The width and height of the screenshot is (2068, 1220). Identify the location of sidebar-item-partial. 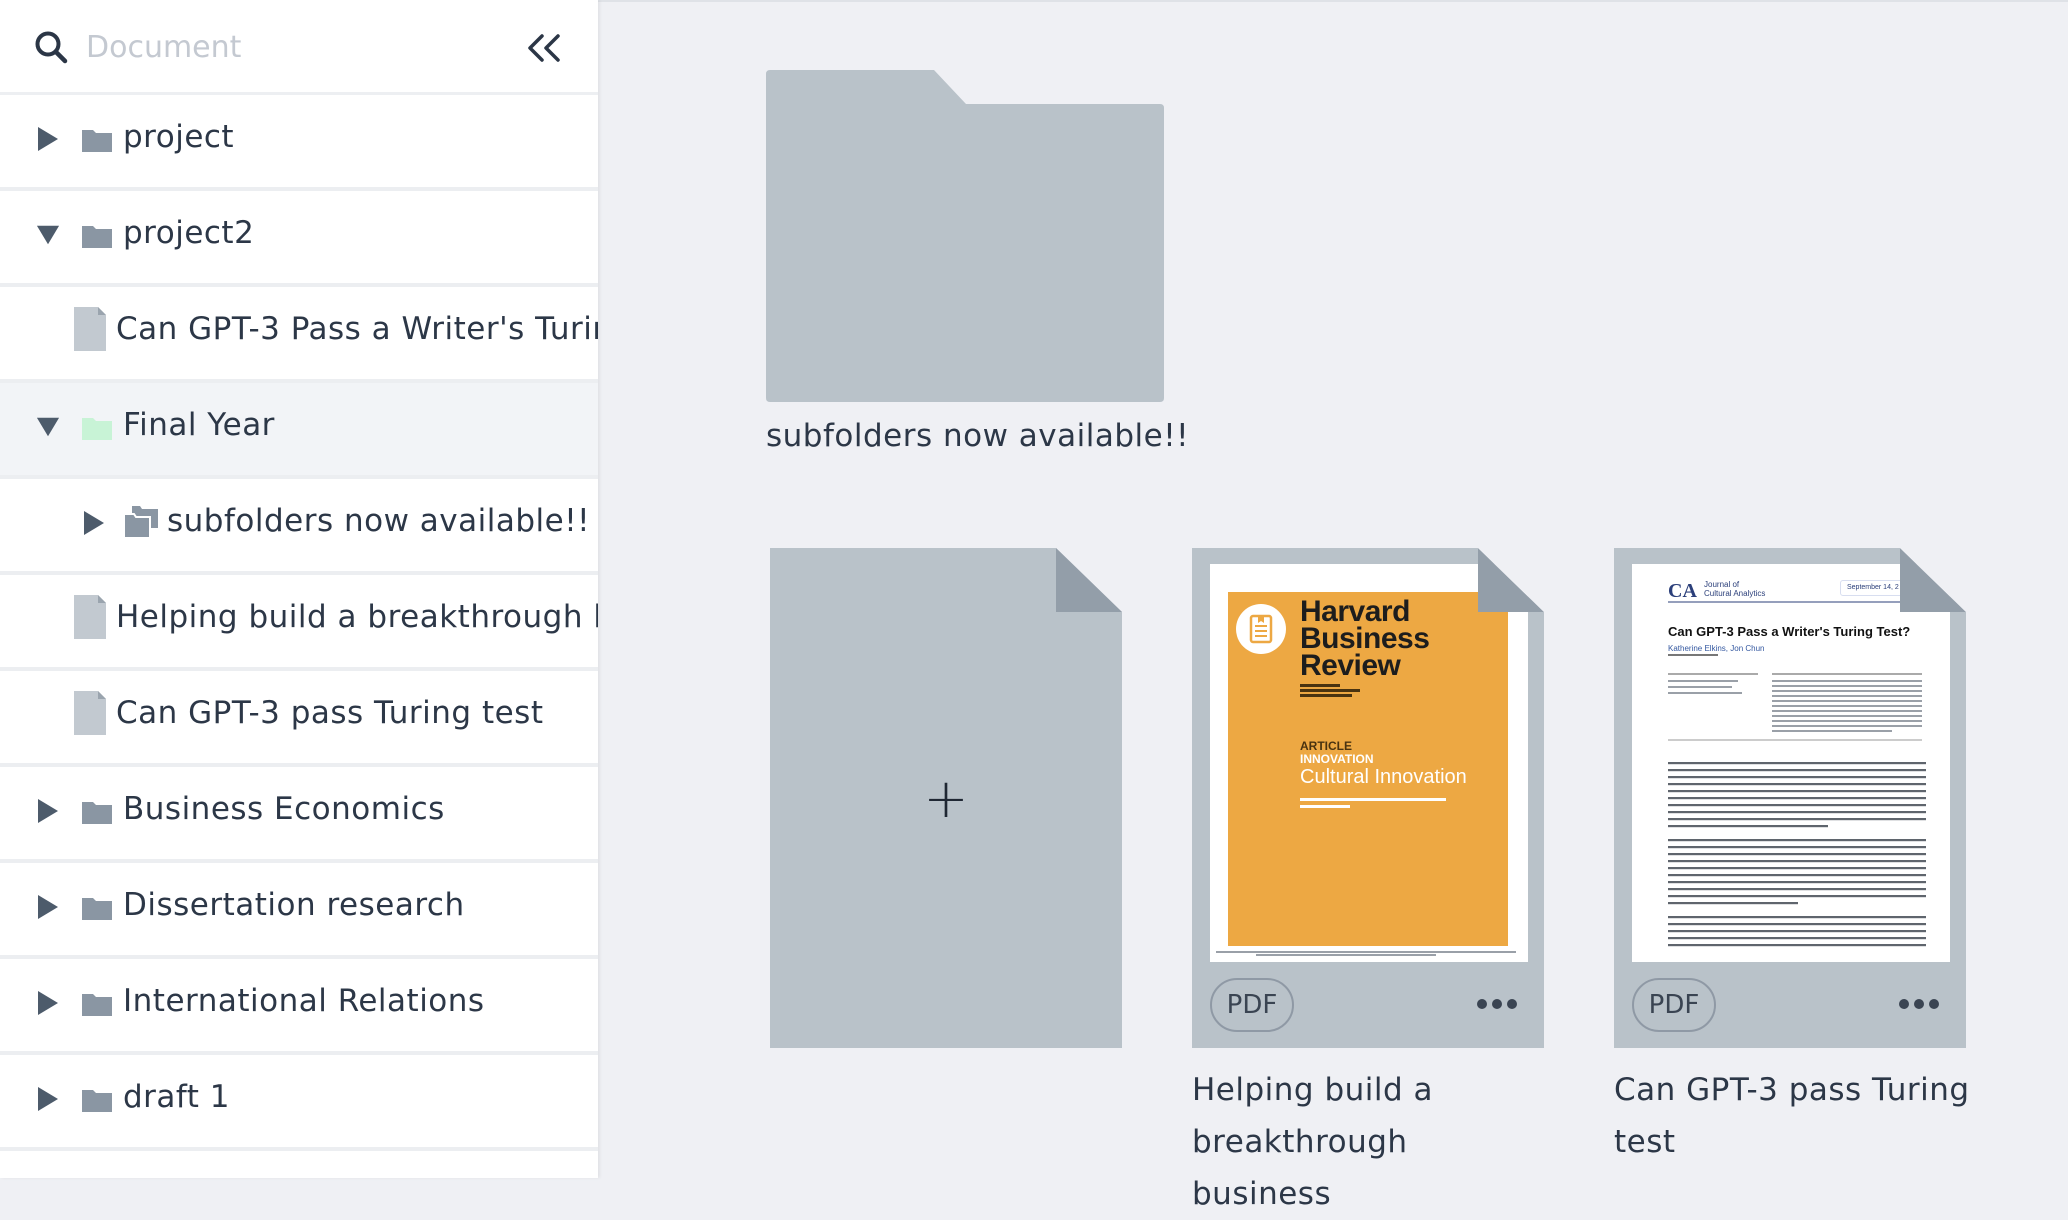
(299, 1164).